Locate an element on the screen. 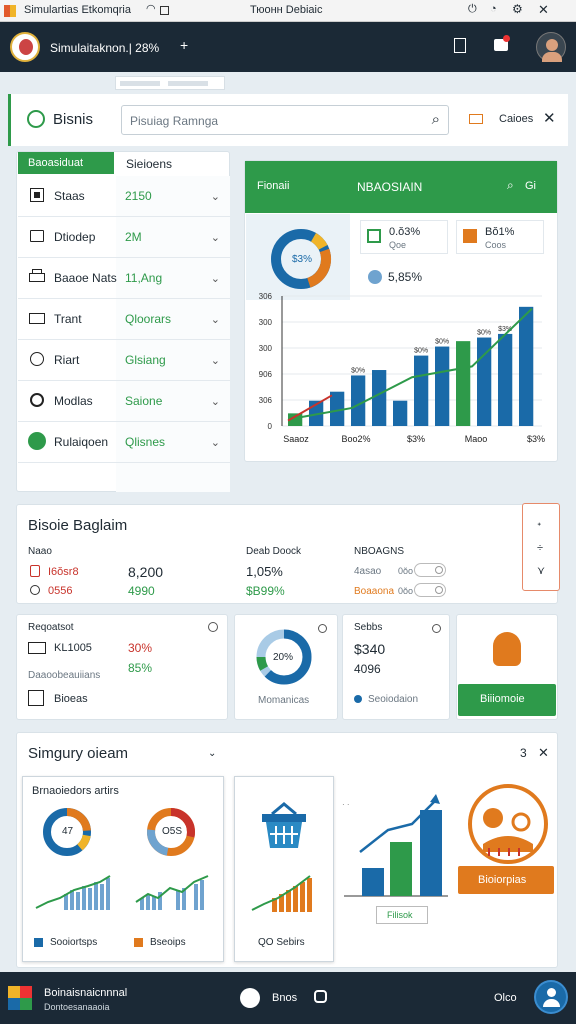 The image size is (576, 1024). kpi4-button-label: Biiiomoie is located at coordinates (502, 699).